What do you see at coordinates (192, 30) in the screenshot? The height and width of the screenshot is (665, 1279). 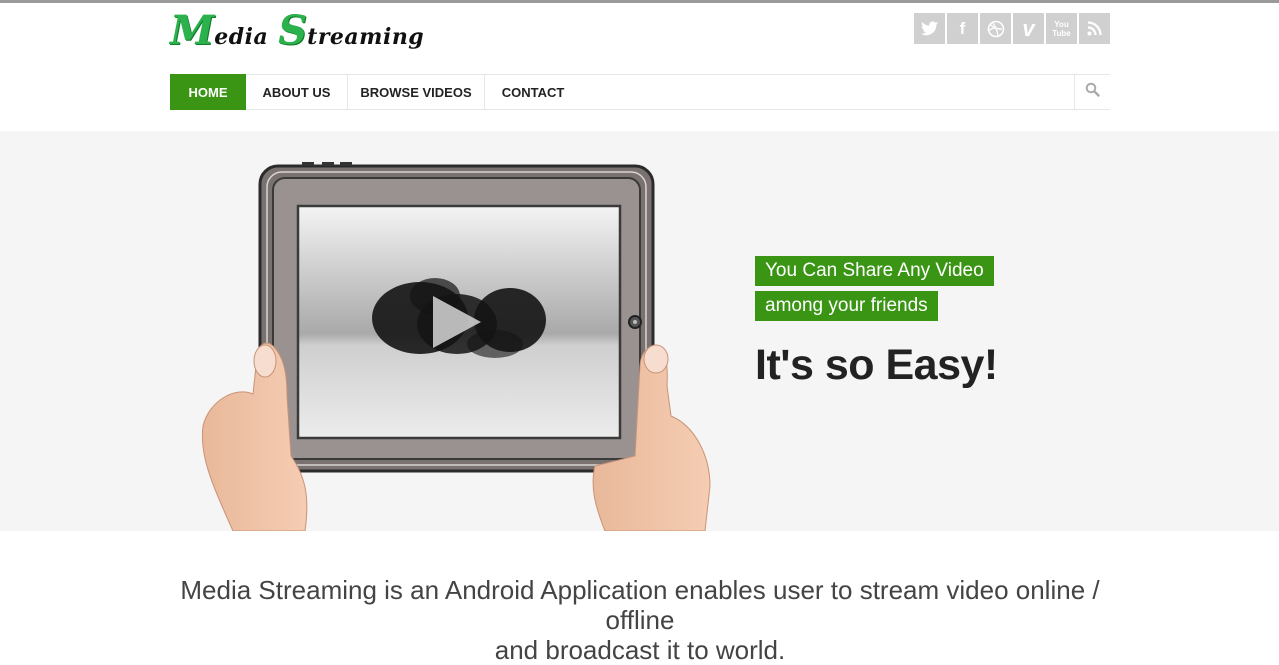 I see `logo-letter-m: M` at bounding box center [192, 30].